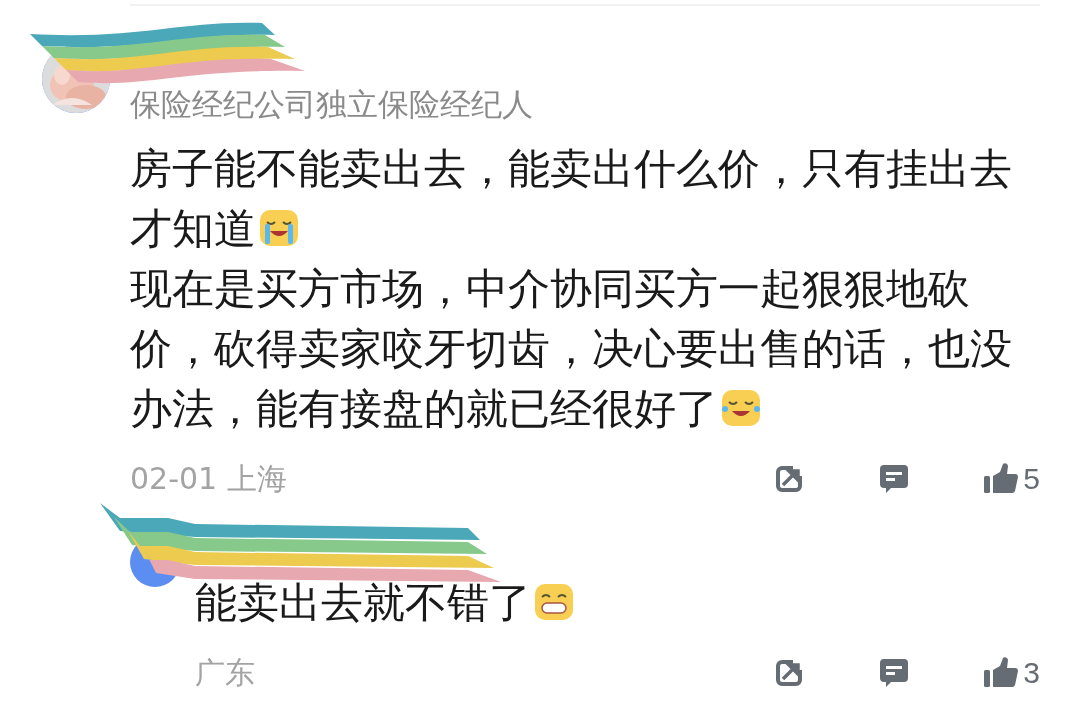 The height and width of the screenshot is (713, 1080). I want to click on crying-face-icon, so click(279, 228).